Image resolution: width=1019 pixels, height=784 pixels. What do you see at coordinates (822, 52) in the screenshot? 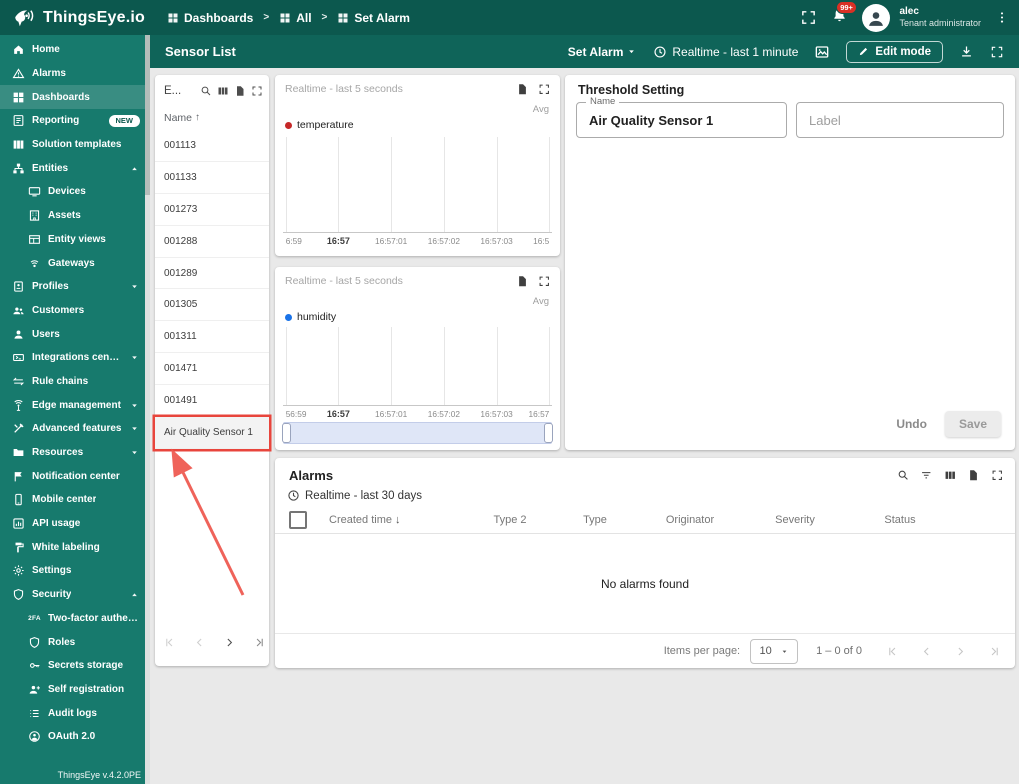
I see `screenshot-image-icon` at bounding box center [822, 52].